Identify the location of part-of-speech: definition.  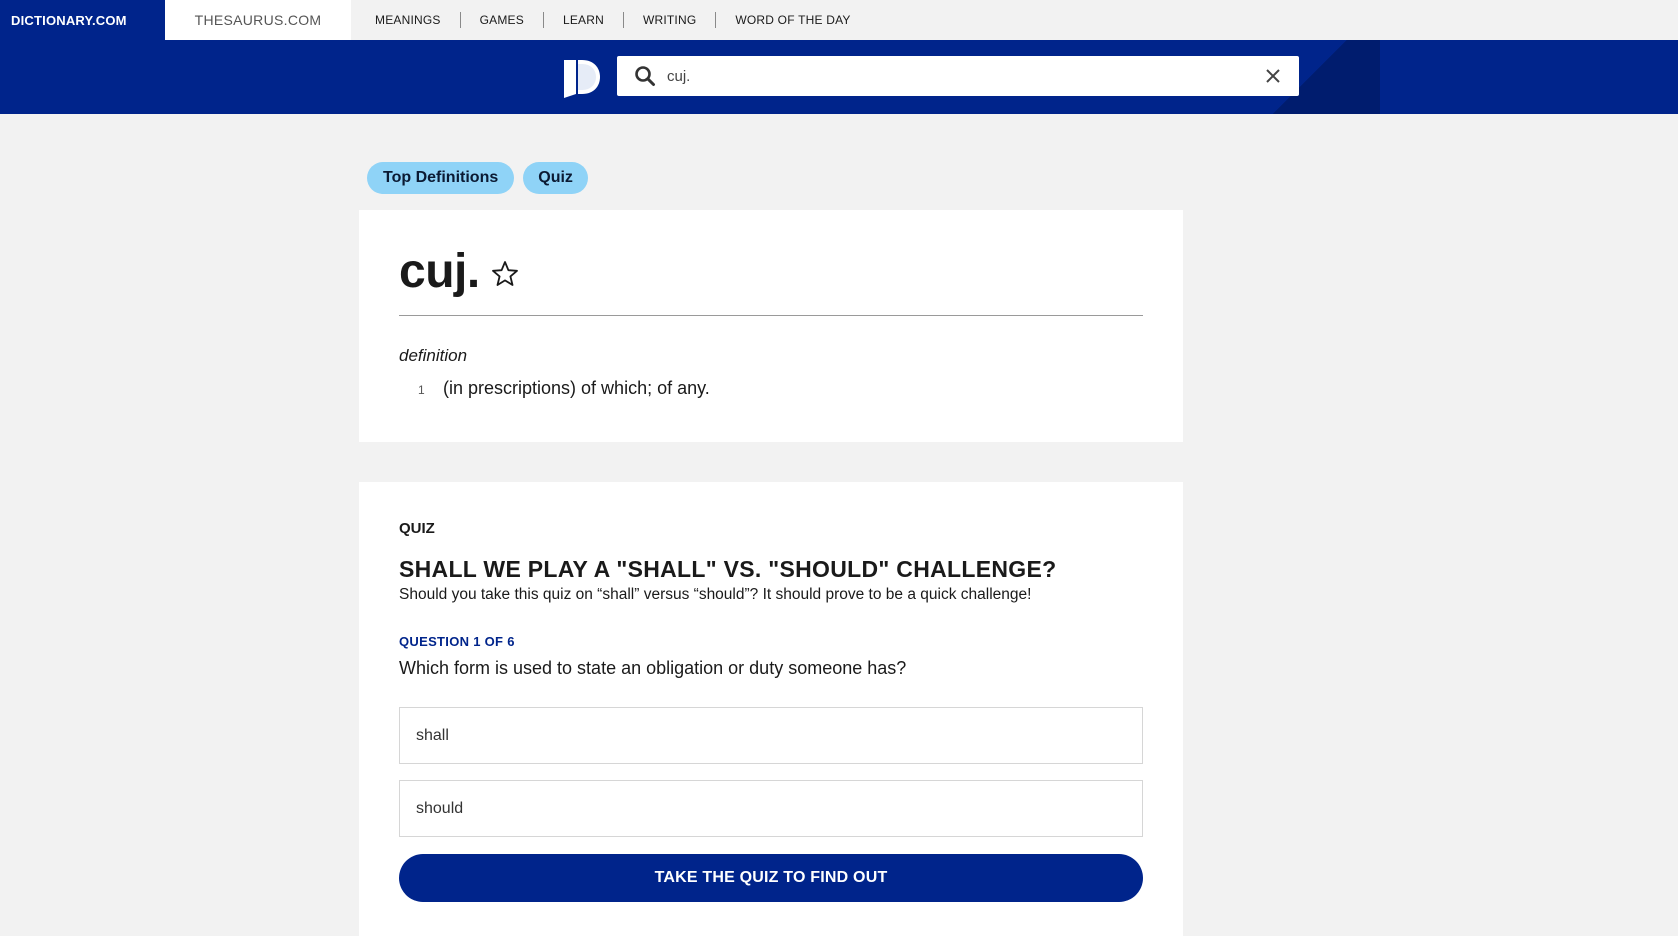
(433, 355).